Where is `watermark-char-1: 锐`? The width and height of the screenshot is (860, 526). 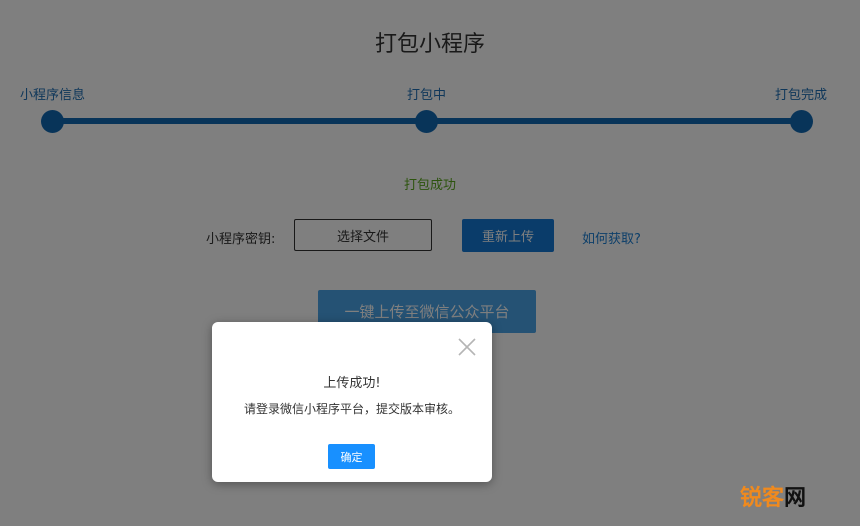
watermark-char-1: 锐 is located at coordinates (751, 498).